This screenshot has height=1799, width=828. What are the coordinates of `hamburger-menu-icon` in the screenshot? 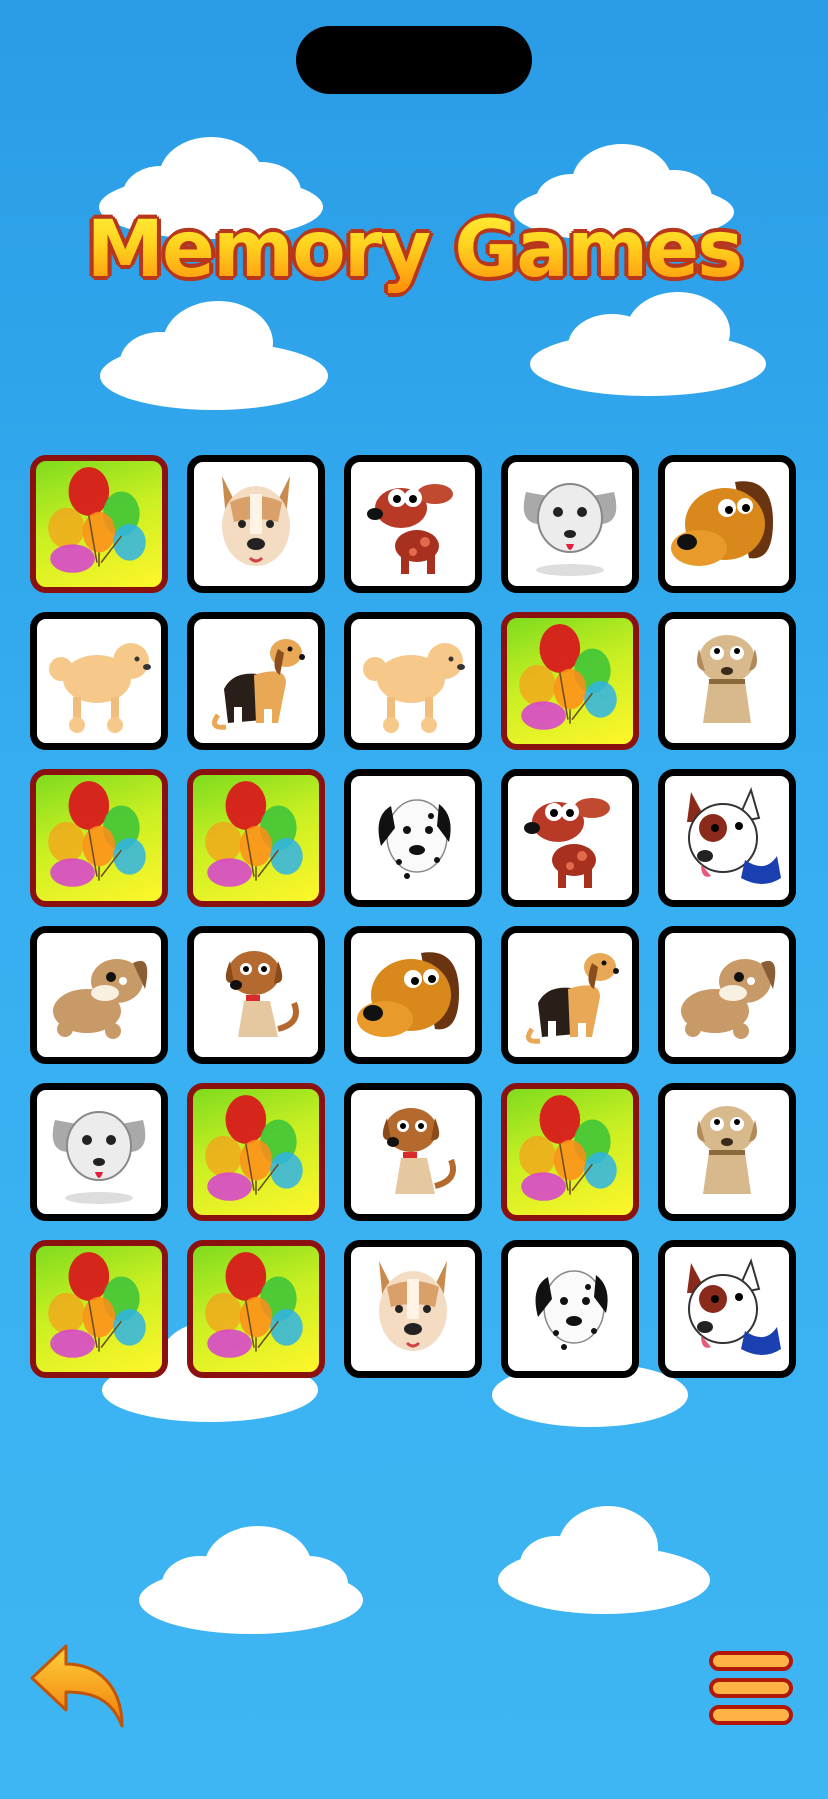 It's located at (751, 1688).